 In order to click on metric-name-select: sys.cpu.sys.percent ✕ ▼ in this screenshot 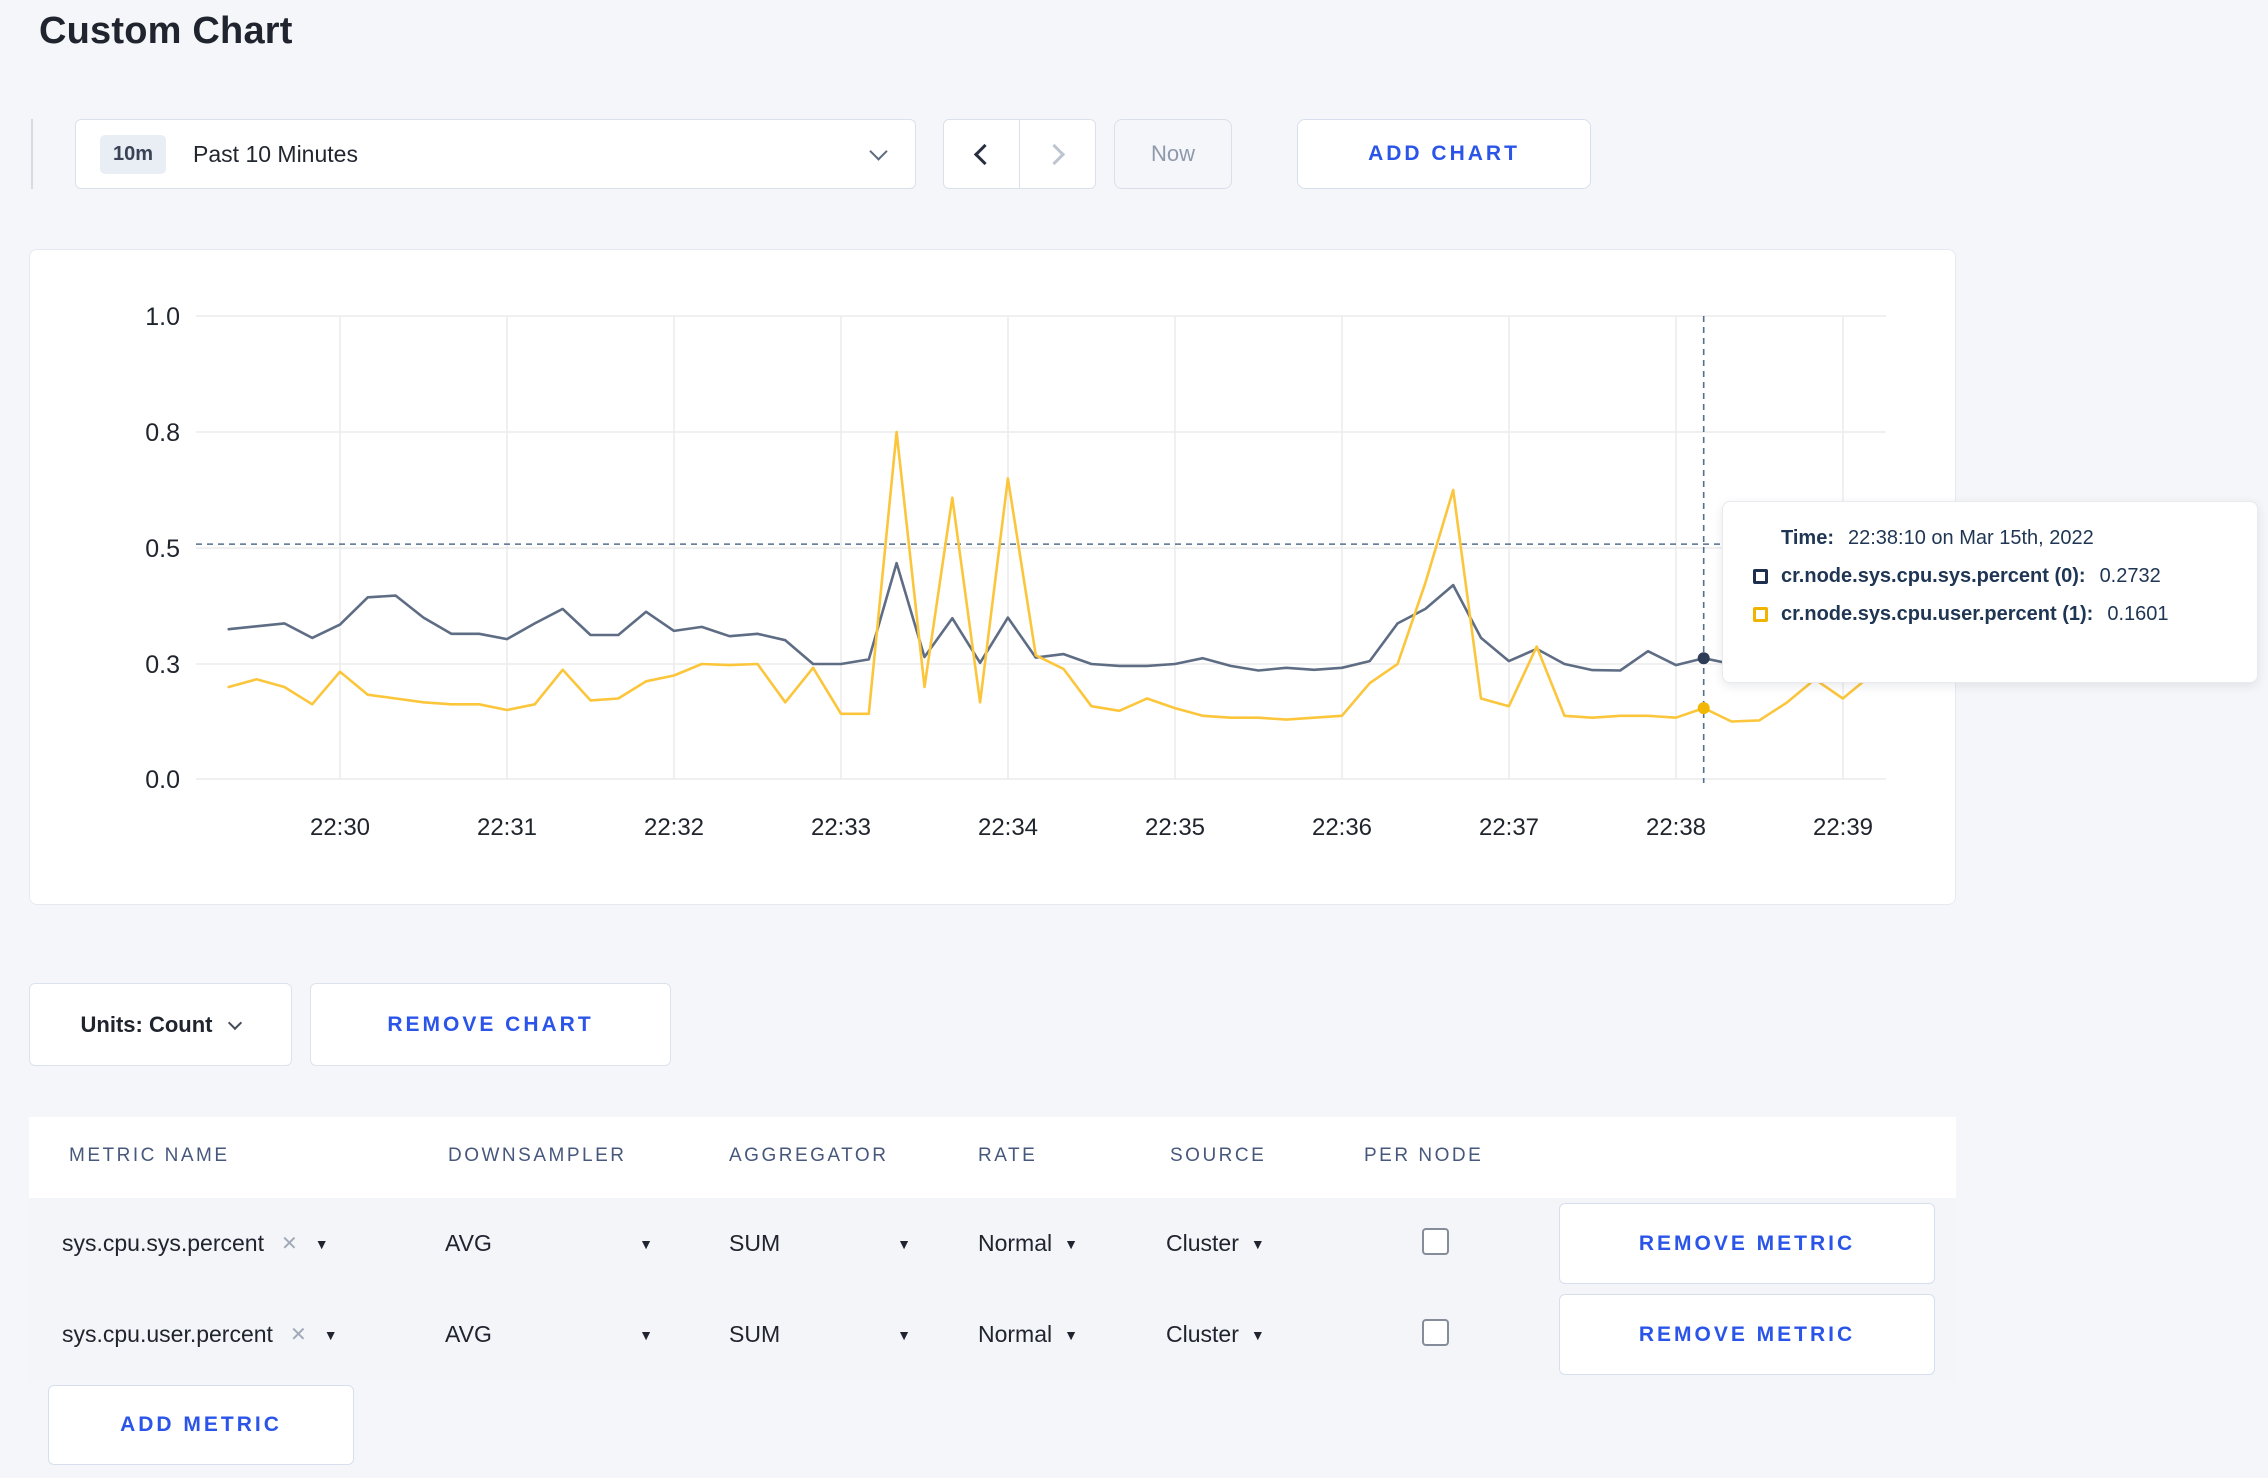, I will do `click(195, 1243)`.